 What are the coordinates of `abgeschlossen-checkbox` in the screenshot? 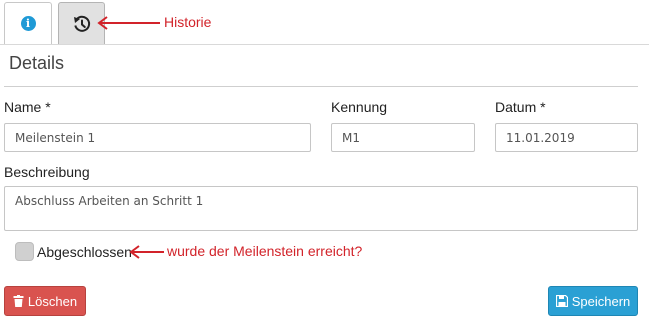 It's located at (24, 251).